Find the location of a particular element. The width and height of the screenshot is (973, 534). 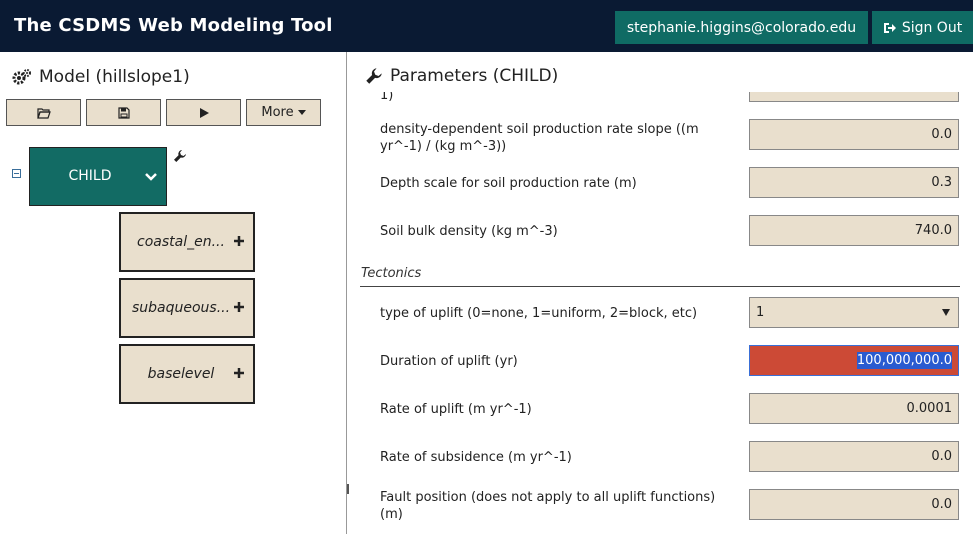

component-node-baselevel: baselevel is located at coordinates (187, 374).